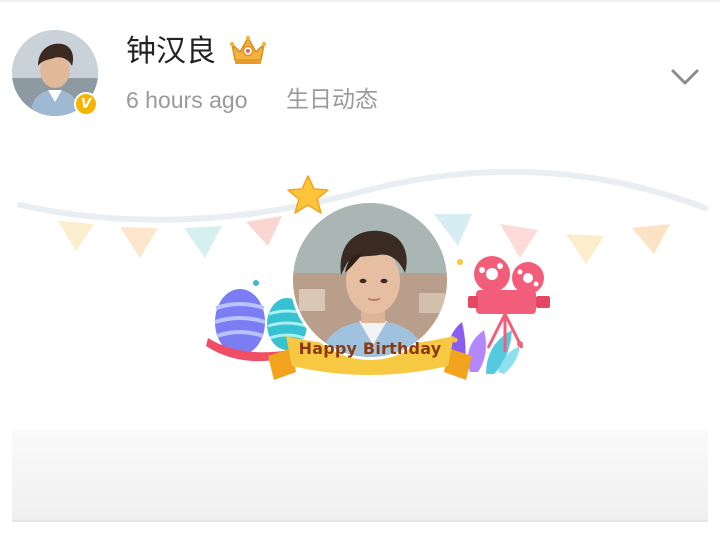 The image size is (720, 541). What do you see at coordinates (360, 1) in the screenshot?
I see `top-divider` at bounding box center [360, 1].